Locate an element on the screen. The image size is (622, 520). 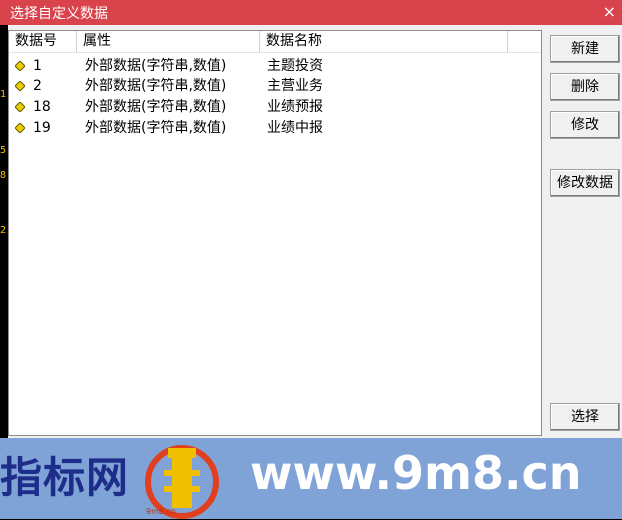
banner-site-name: 指标网 is located at coordinates (65, 477).